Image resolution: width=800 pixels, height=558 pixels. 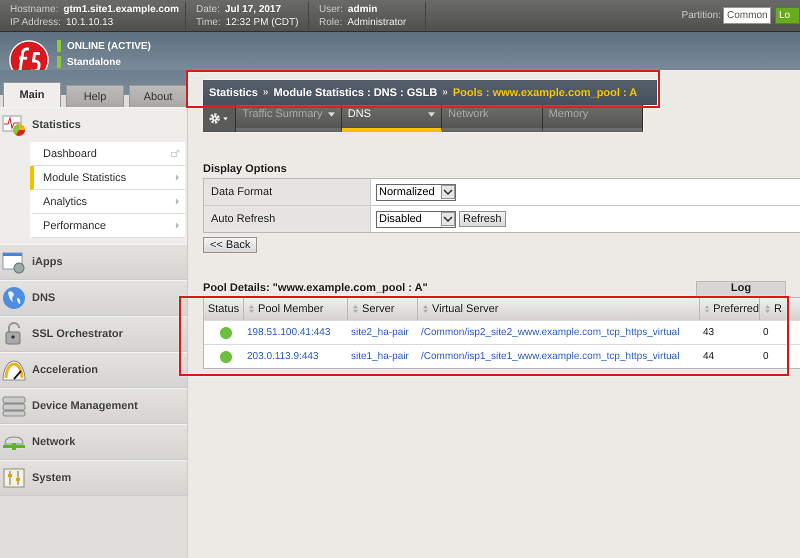 What do you see at coordinates (392, 118) in the screenshot?
I see `nav-tab: DNS` at bounding box center [392, 118].